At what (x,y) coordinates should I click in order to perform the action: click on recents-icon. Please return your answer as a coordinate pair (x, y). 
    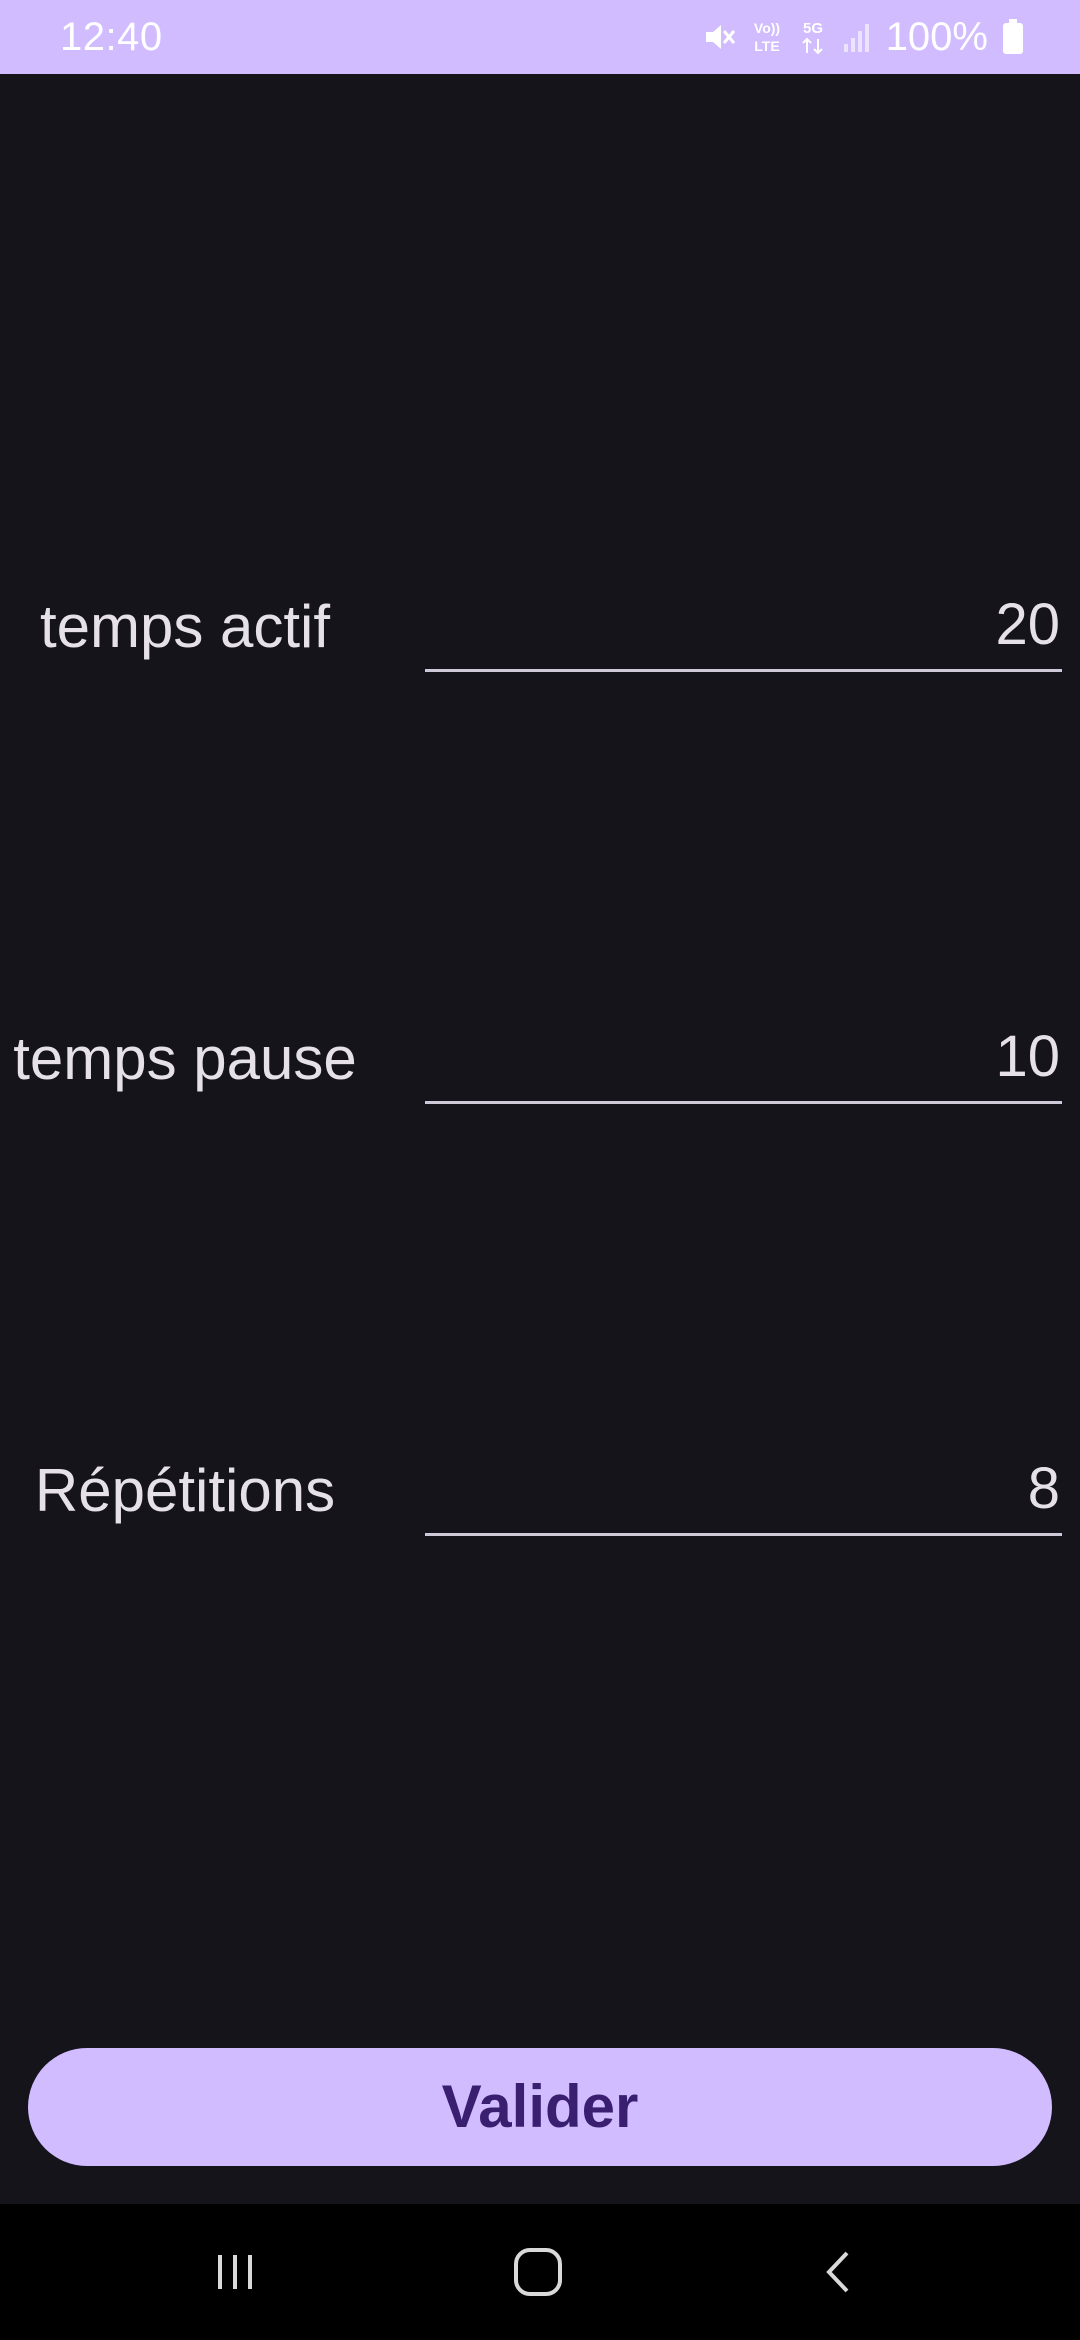
    Looking at the image, I should click on (235, 2272).